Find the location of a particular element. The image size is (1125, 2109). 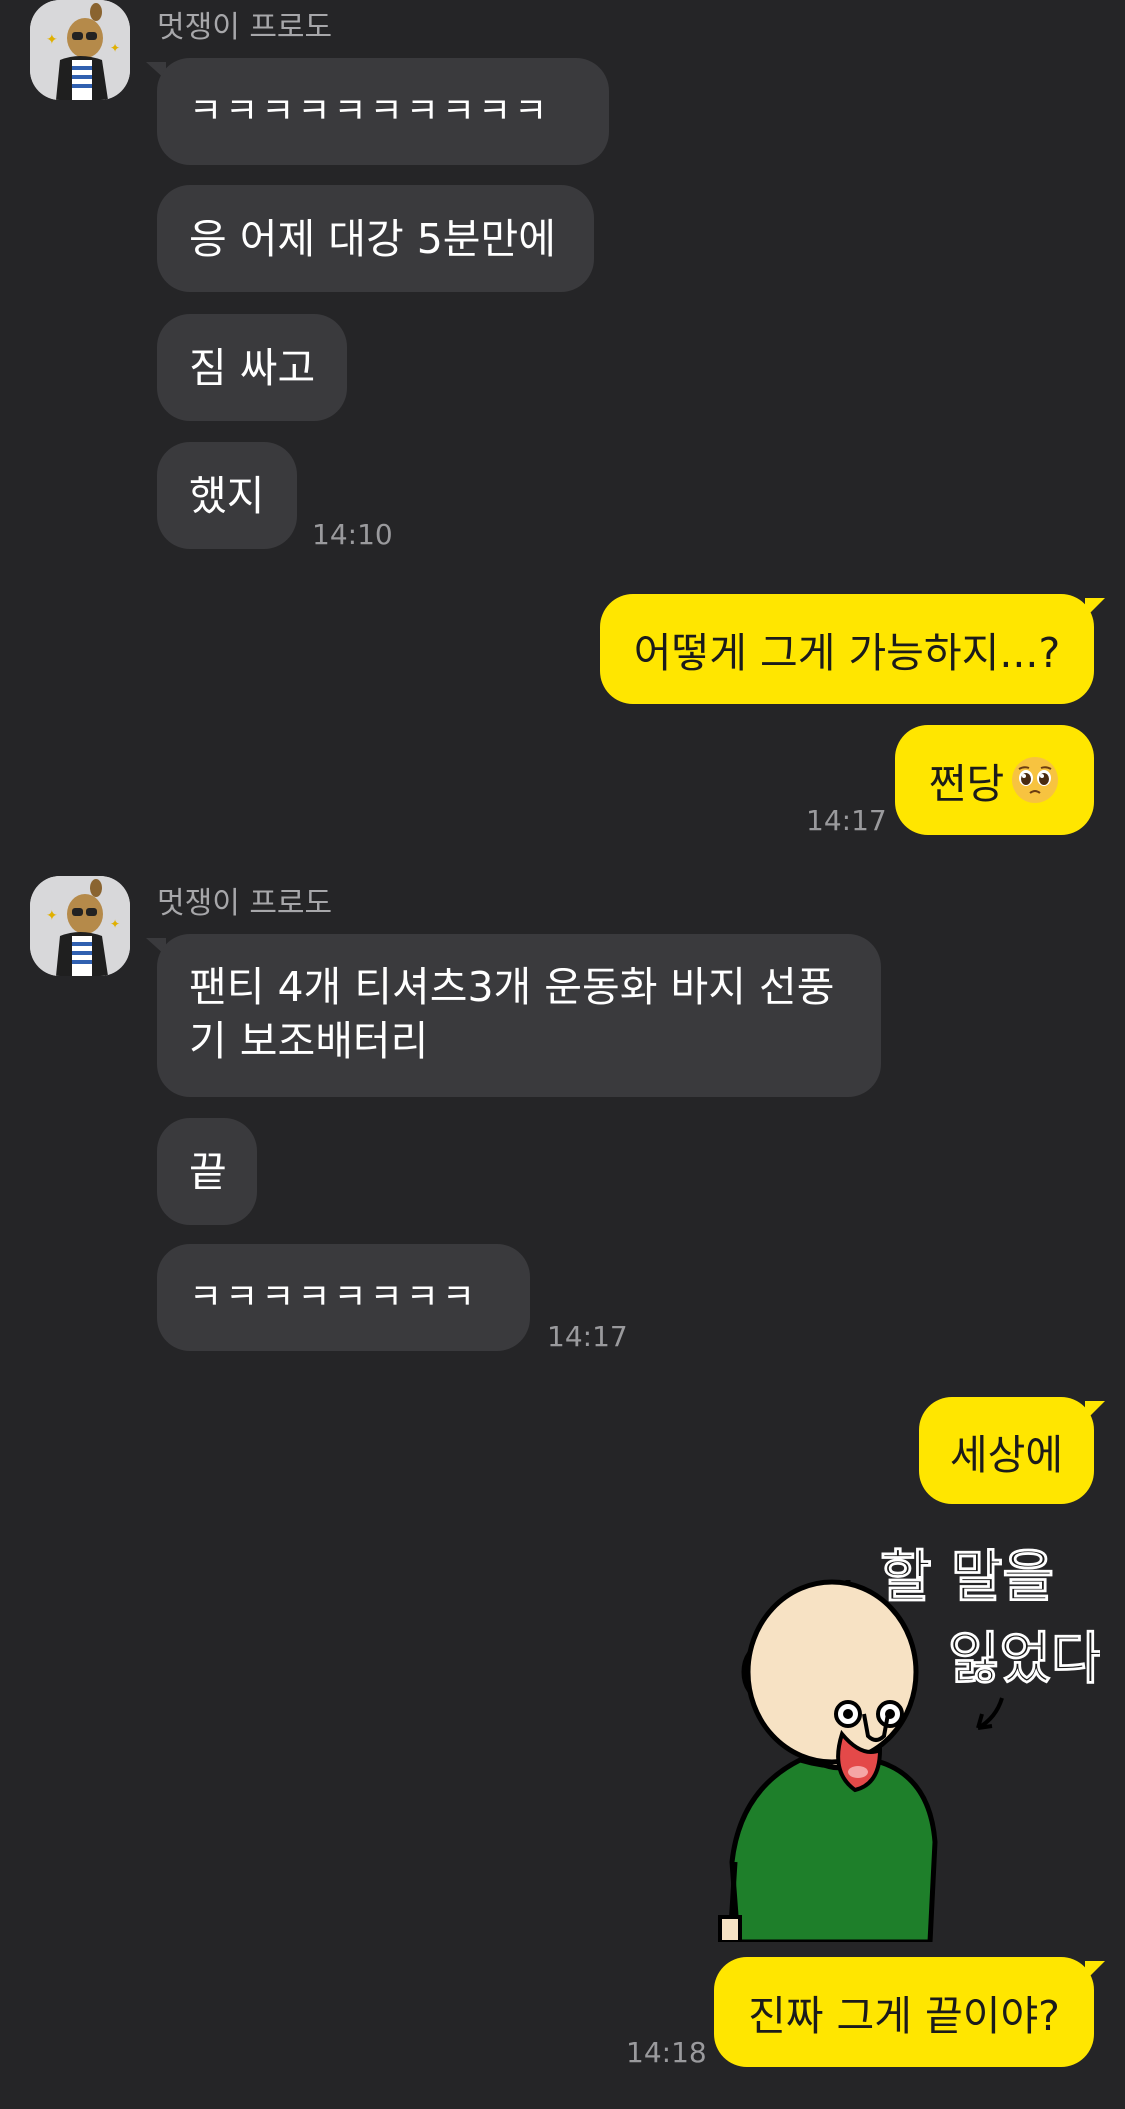

message-bubble: 했지 is located at coordinates (227, 495).